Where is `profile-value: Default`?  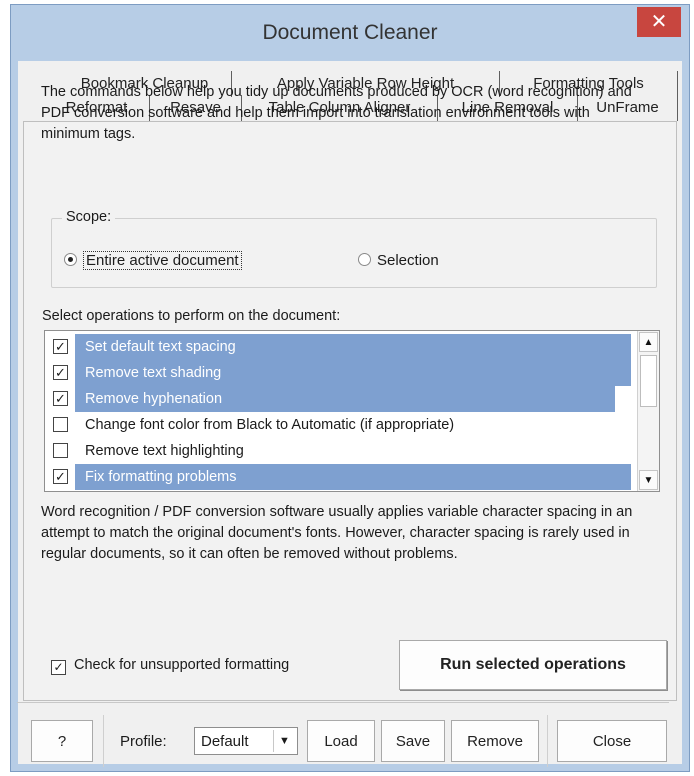
profile-value: Default is located at coordinates (225, 741).